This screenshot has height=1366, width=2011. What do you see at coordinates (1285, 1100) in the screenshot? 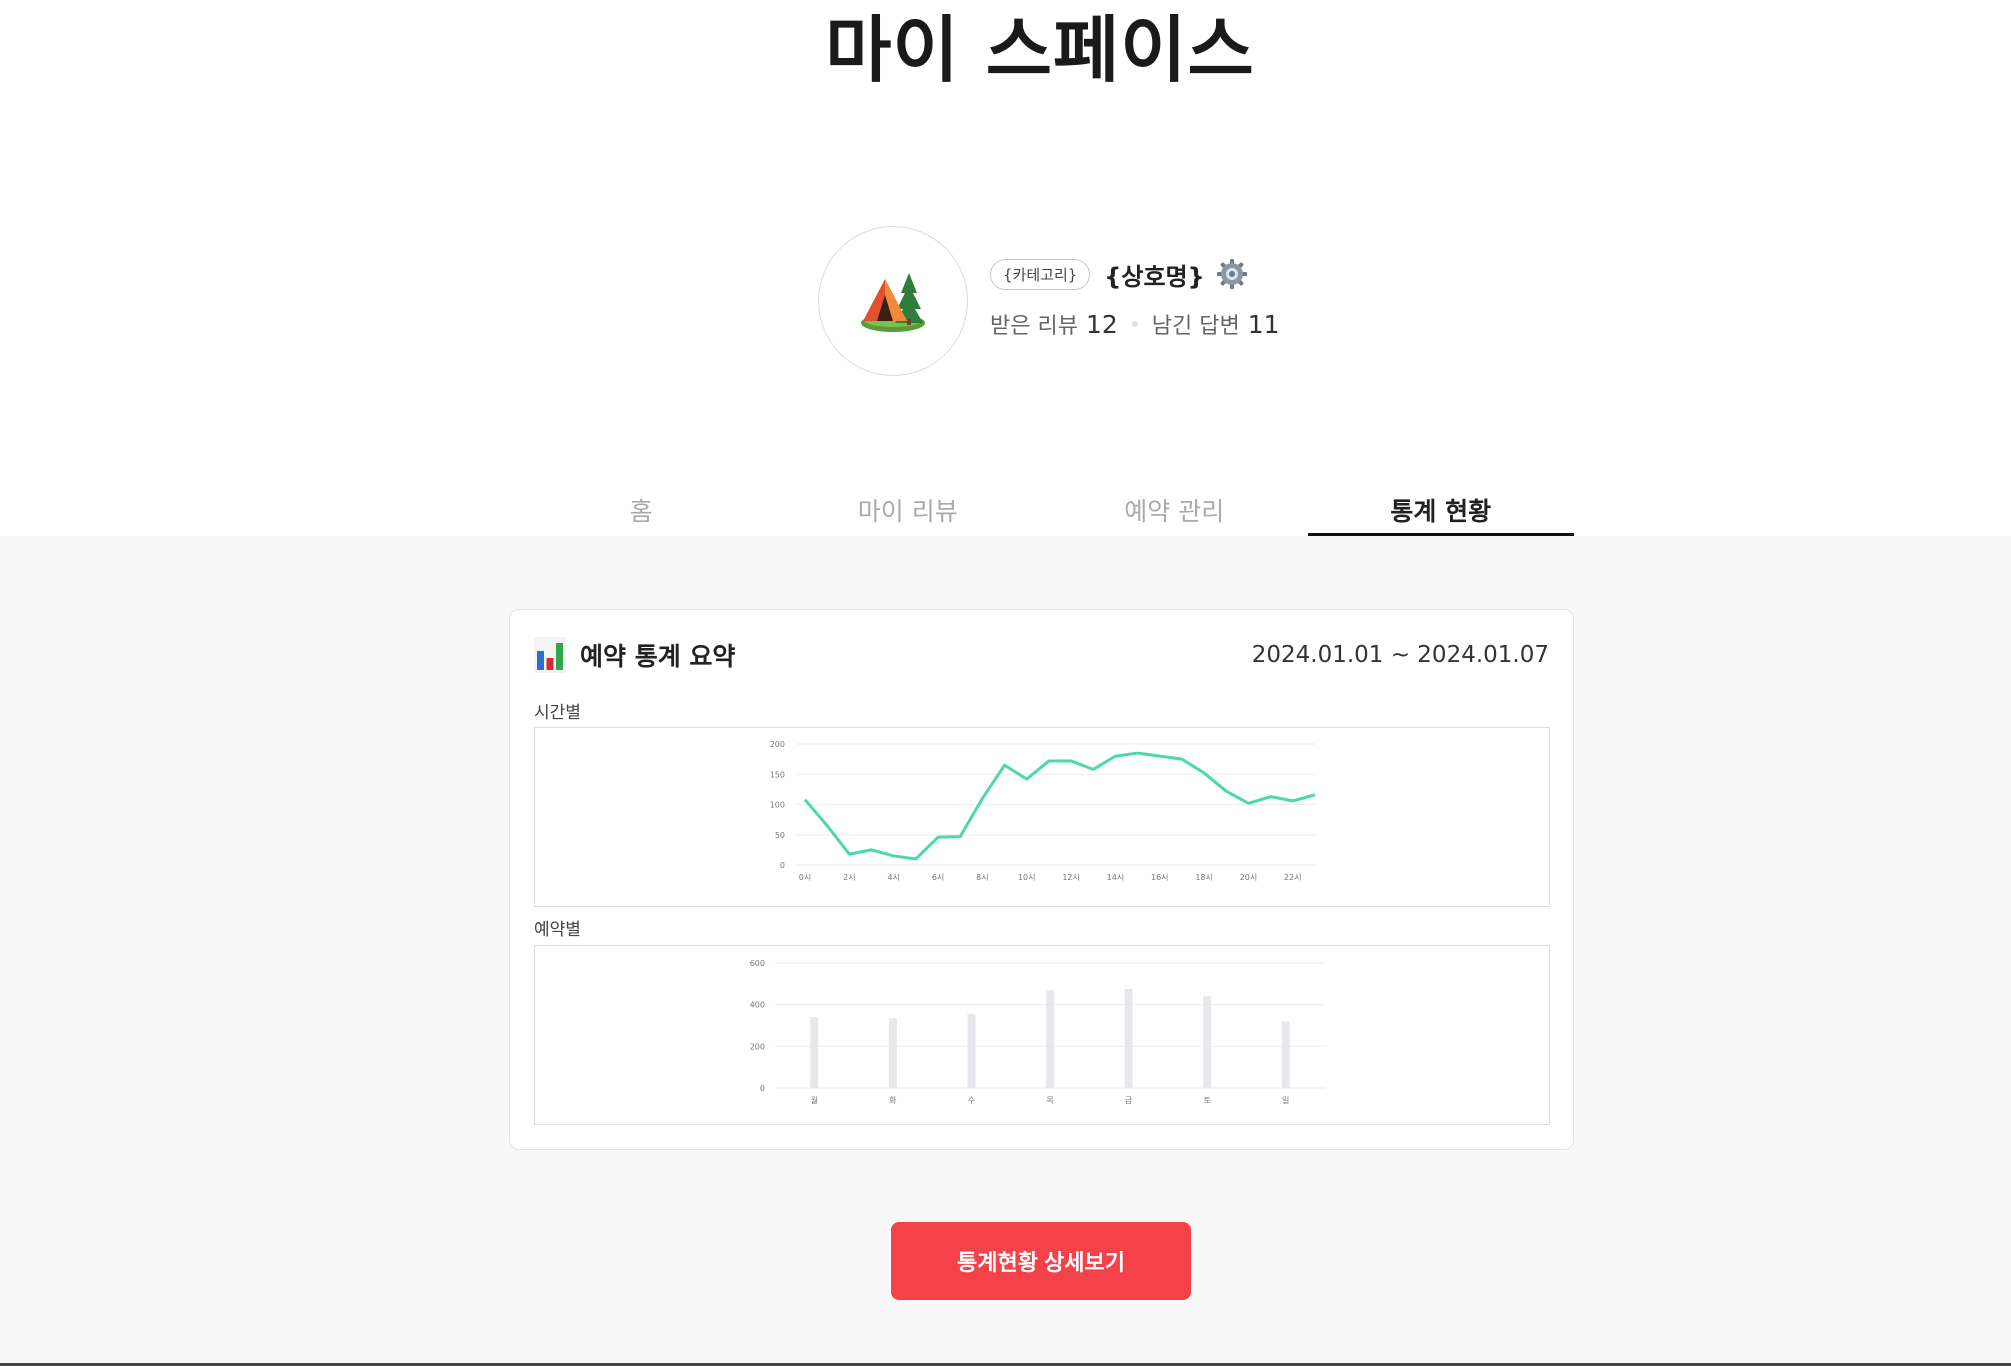
I see `x-tick-label: 일` at bounding box center [1285, 1100].